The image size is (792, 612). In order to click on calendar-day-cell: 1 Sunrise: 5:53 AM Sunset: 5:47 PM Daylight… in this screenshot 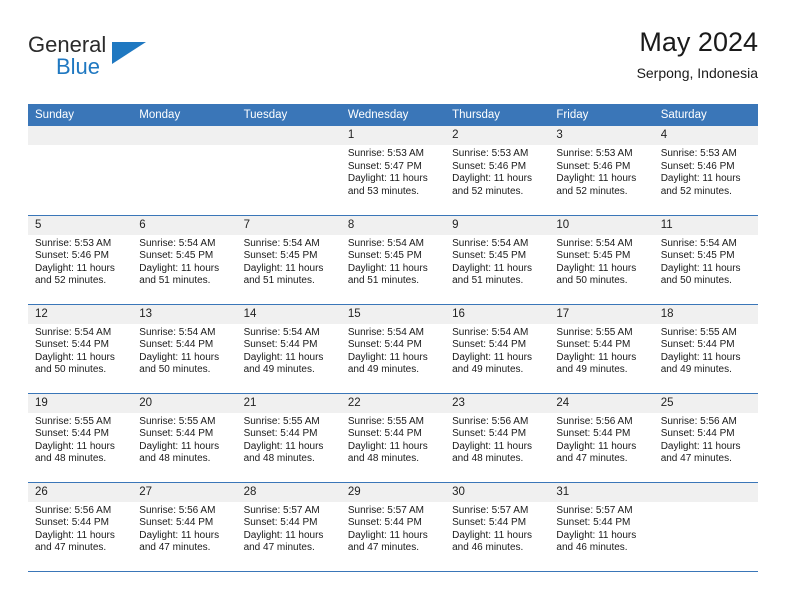, I will do `click(393, 171)`.